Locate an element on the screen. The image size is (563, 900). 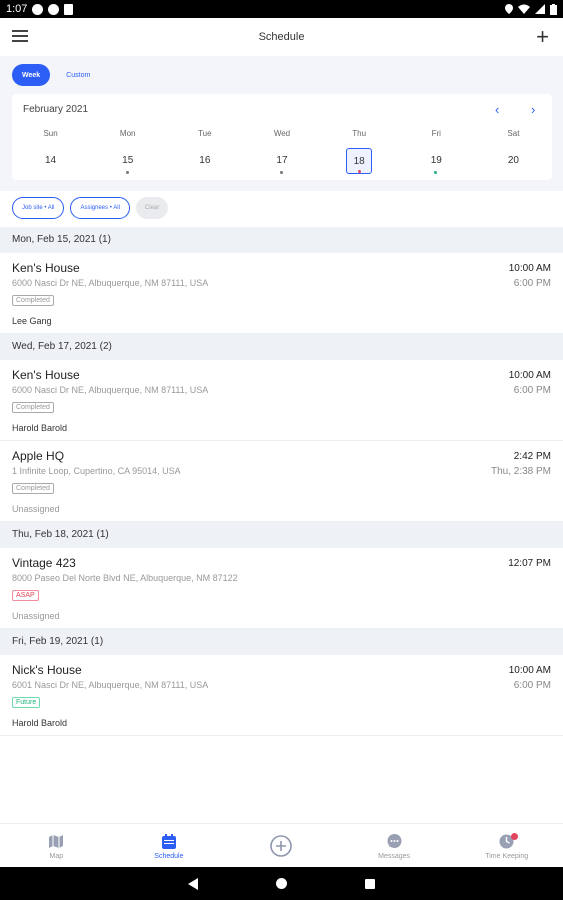
day-number-label: 17 is located at coordinates (282, 160).